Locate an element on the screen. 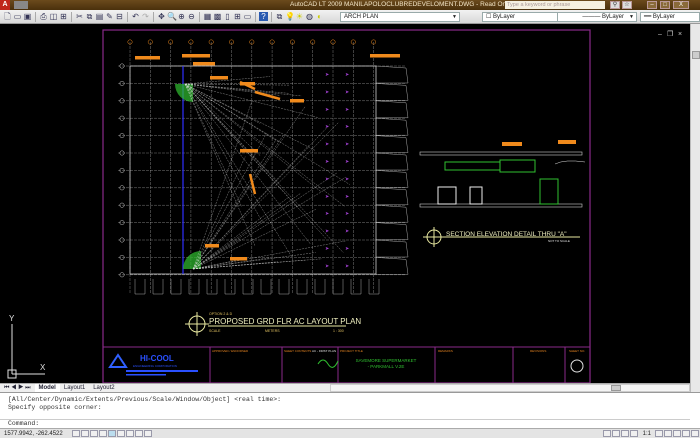  horizontal-scrollbar is located at coordinates (510, 388).